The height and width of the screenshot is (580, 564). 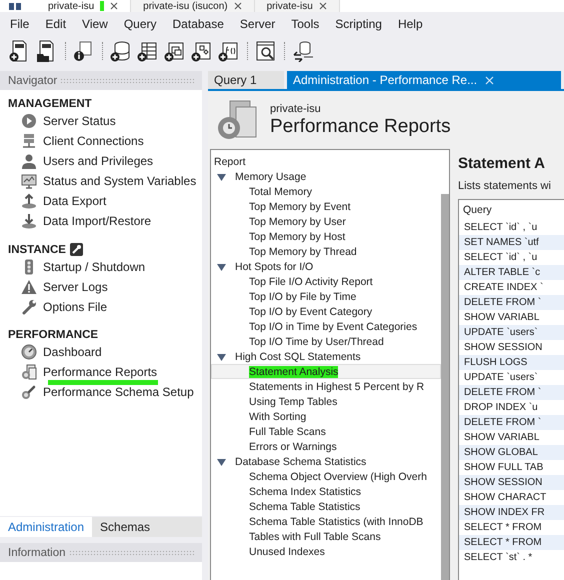 I want to click on scrollbar, so click(x=445, y=387).